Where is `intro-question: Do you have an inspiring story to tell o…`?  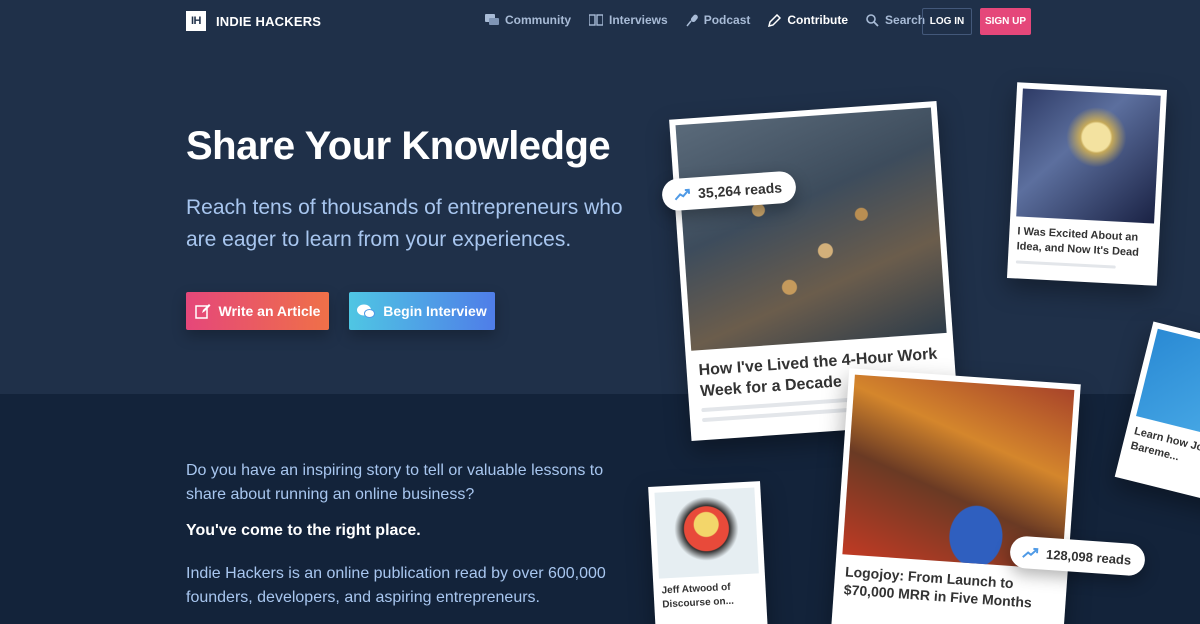
intro-question: Do you have an inspiring story to tell o… is located at coordinates (395, 482).